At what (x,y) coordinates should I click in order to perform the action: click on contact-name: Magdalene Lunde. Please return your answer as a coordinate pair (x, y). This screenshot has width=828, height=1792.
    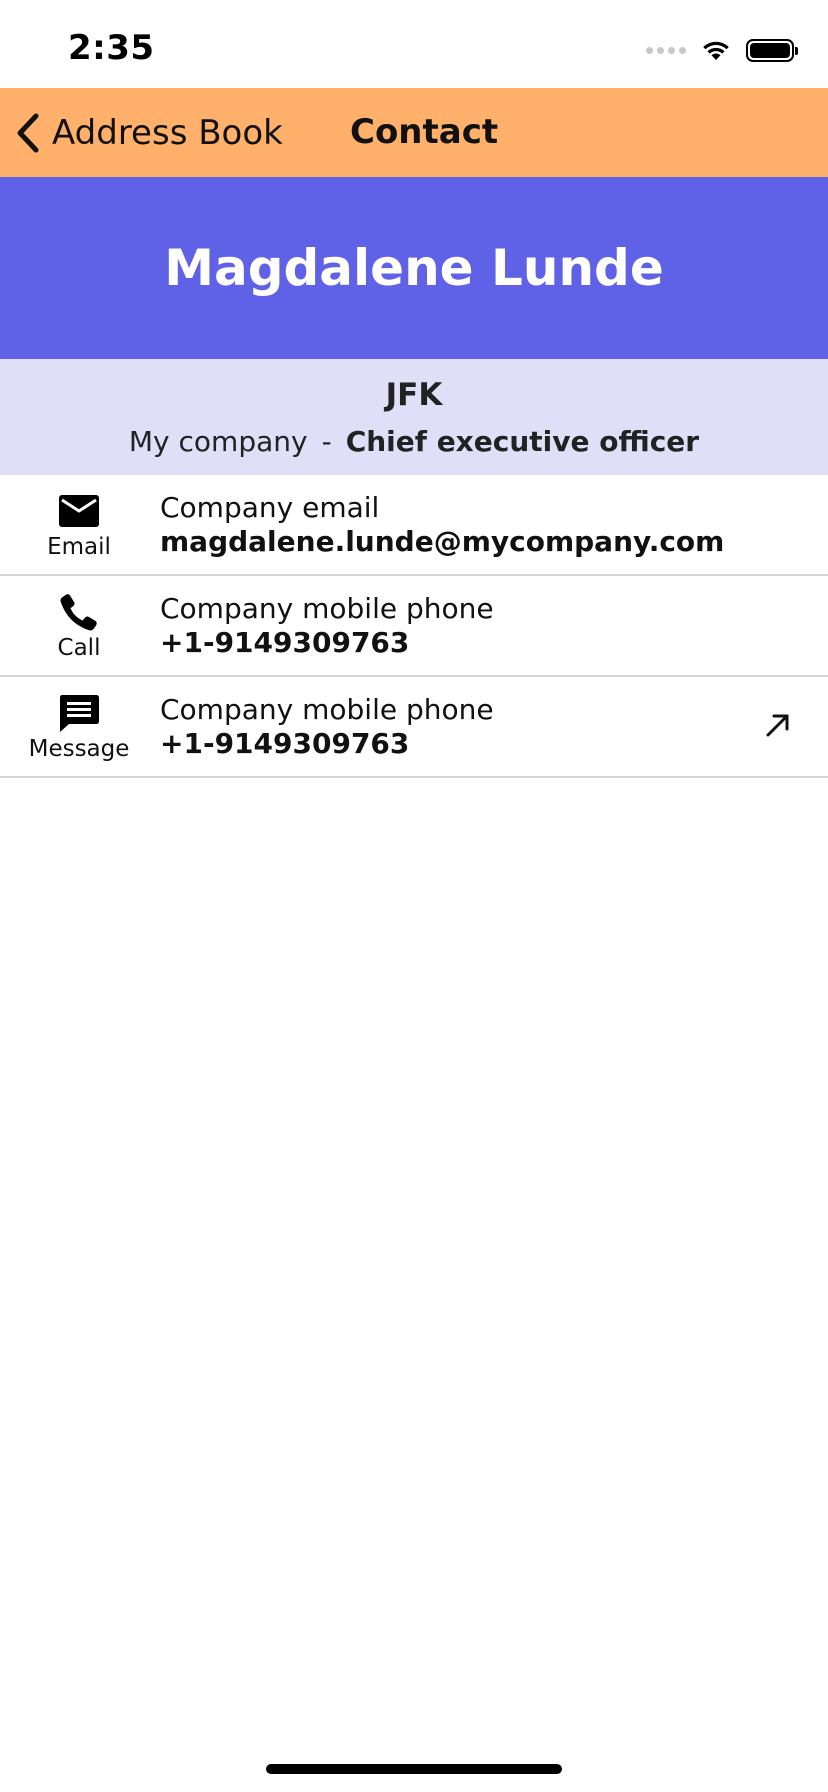
    Looking at the image, I should click on (414, 268).